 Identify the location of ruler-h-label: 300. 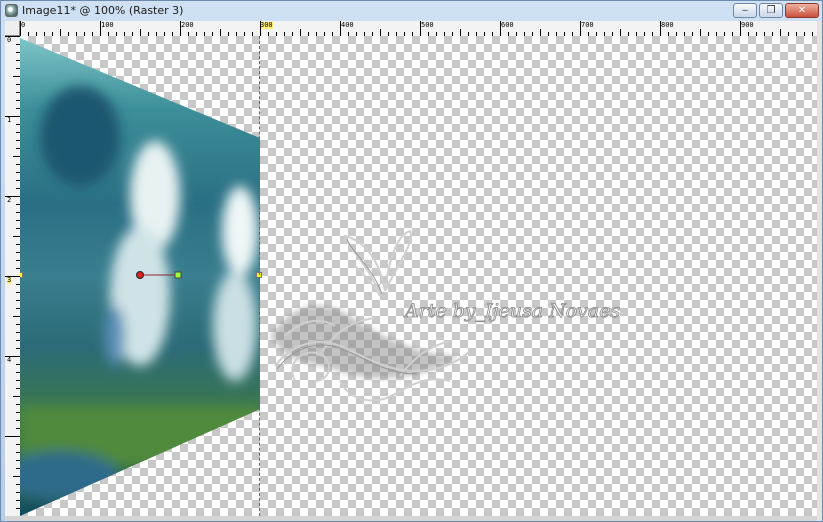
(266, 25).